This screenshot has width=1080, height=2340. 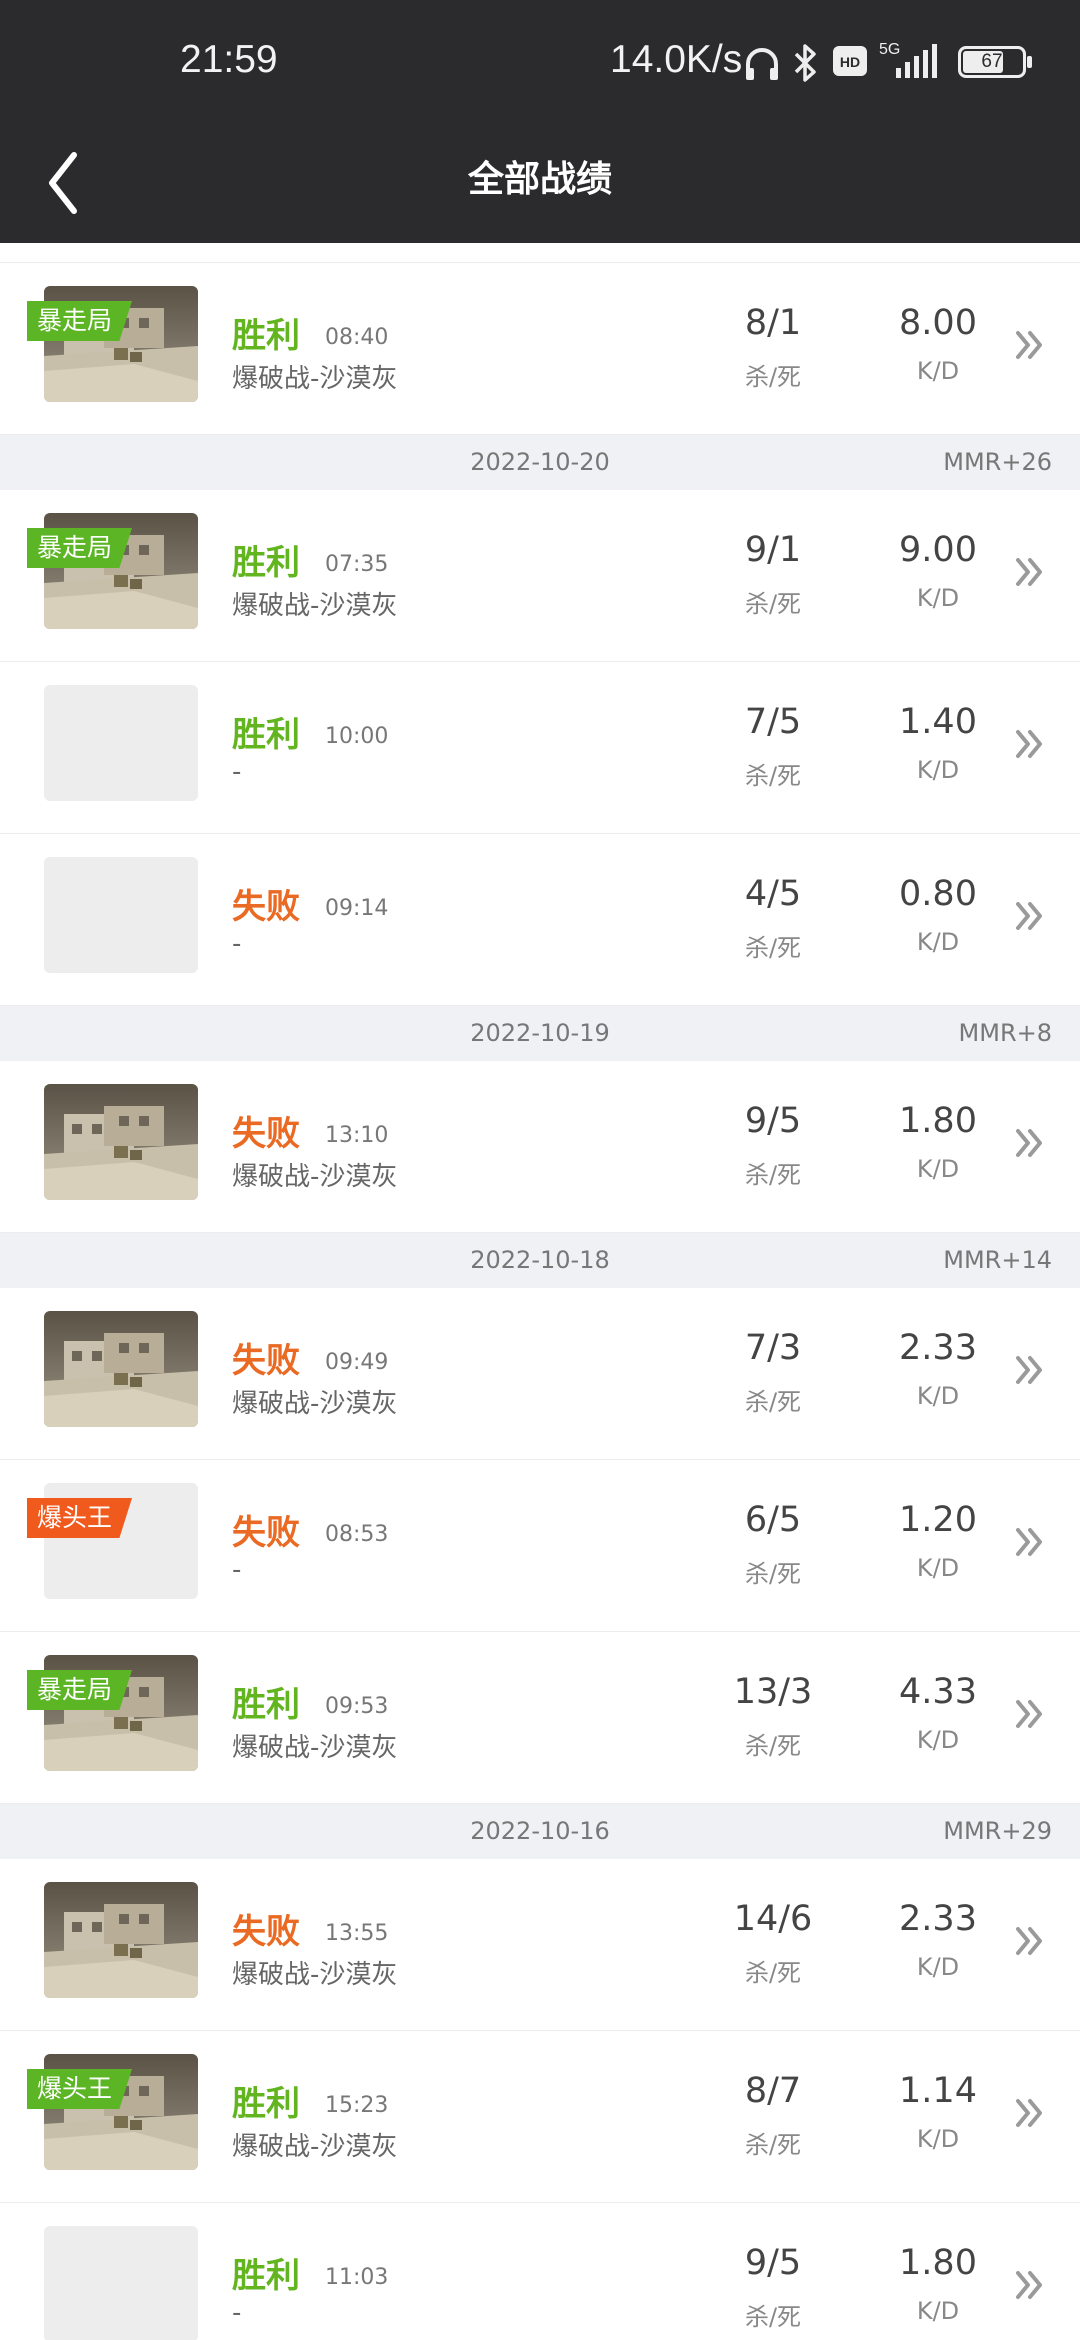 I want to click on mmr-change: MMR+26, so click(x=997, y=462).